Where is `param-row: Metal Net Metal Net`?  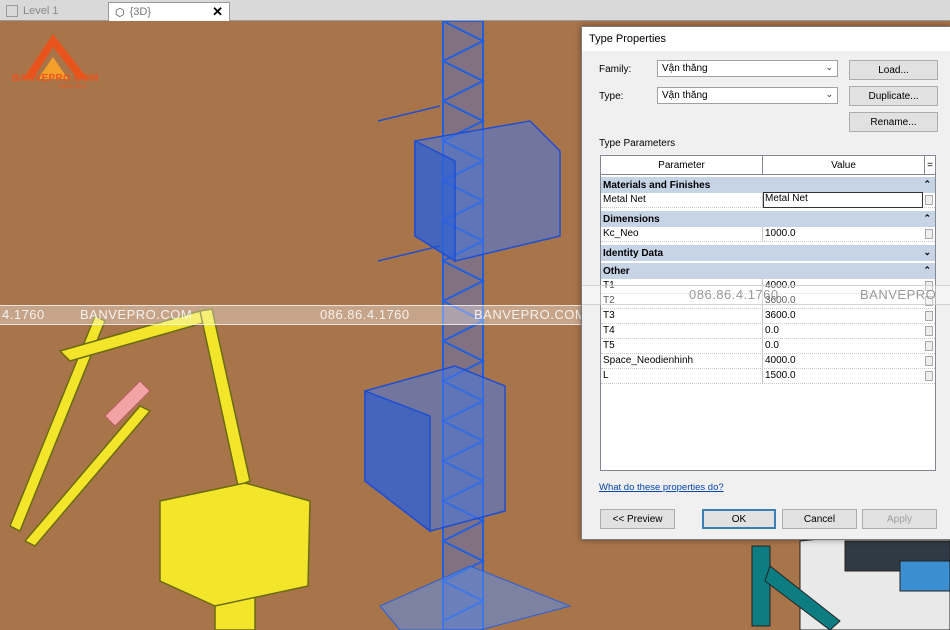 param-row: Metal Net Metal Net is located at coordinates (768, 200).